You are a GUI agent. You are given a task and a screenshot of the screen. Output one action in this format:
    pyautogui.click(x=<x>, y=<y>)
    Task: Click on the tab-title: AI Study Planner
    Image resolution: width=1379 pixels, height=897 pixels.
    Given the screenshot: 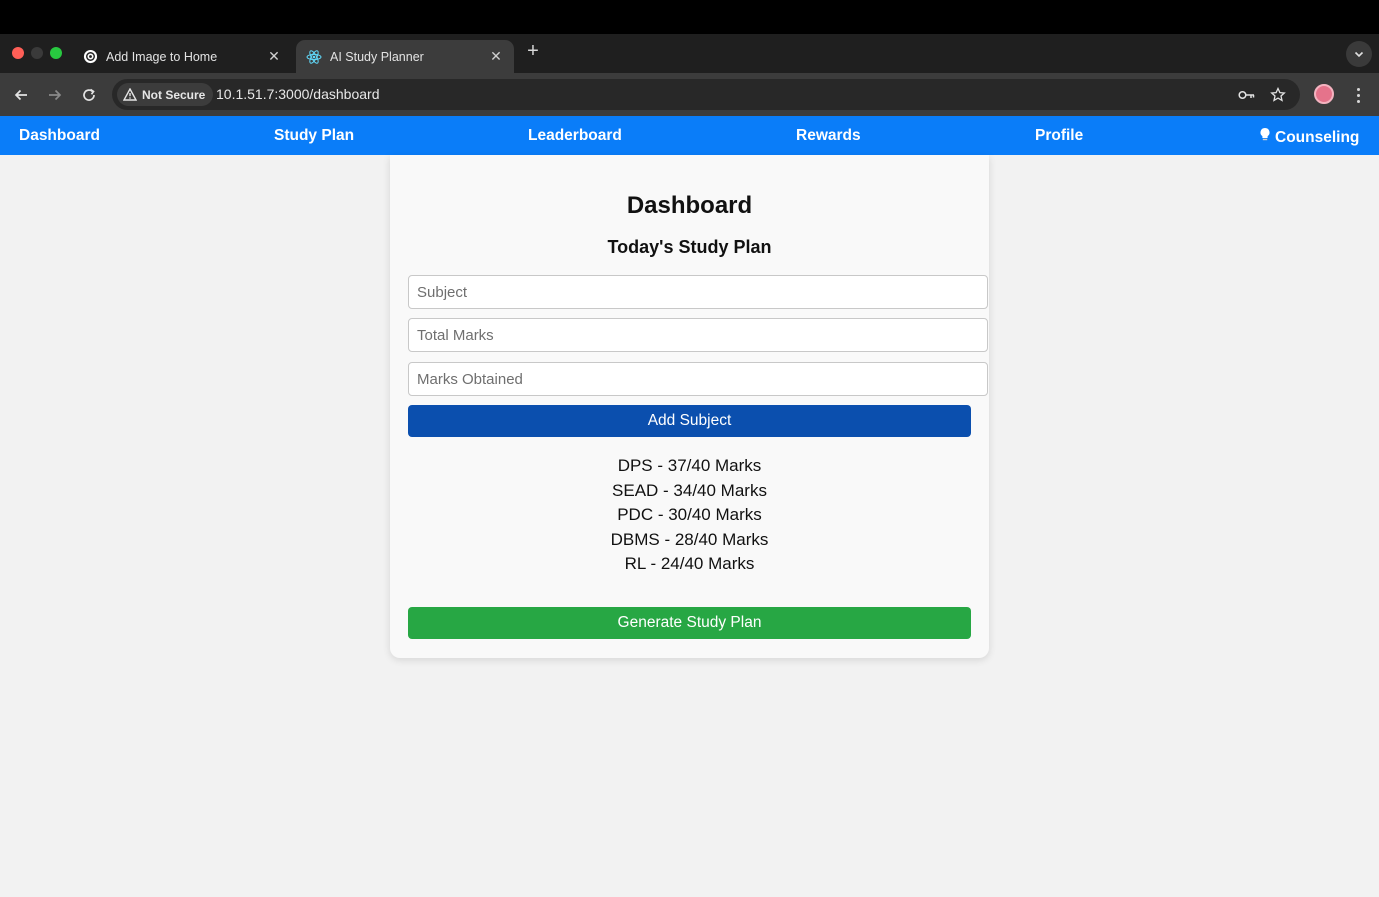 What is the action you would take?
    pyautogui.click(x=377, y=56)
    